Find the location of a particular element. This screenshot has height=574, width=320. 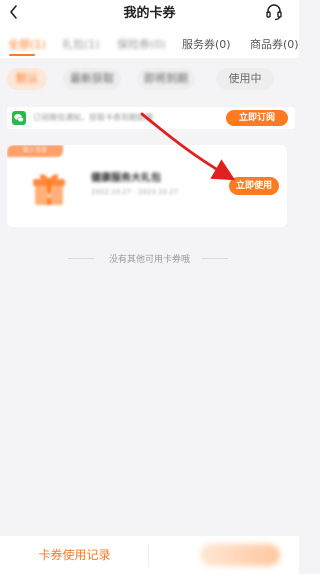

footer-bar: 卡券使用记录 is located at coordinates (149, 555).